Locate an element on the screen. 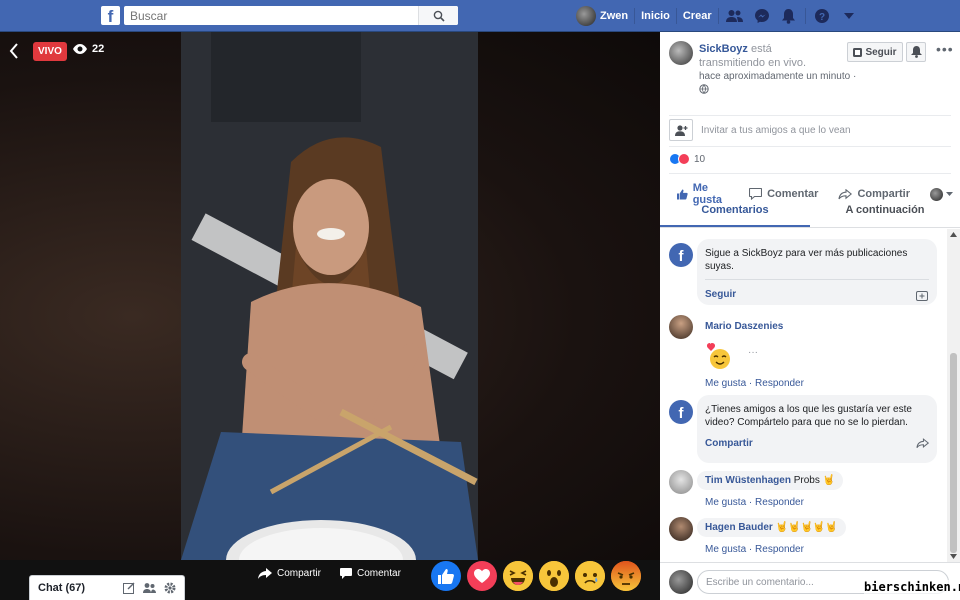 This screenshot has height=600, width=960. sad-reaction-button is located at coordinates (590, 576).